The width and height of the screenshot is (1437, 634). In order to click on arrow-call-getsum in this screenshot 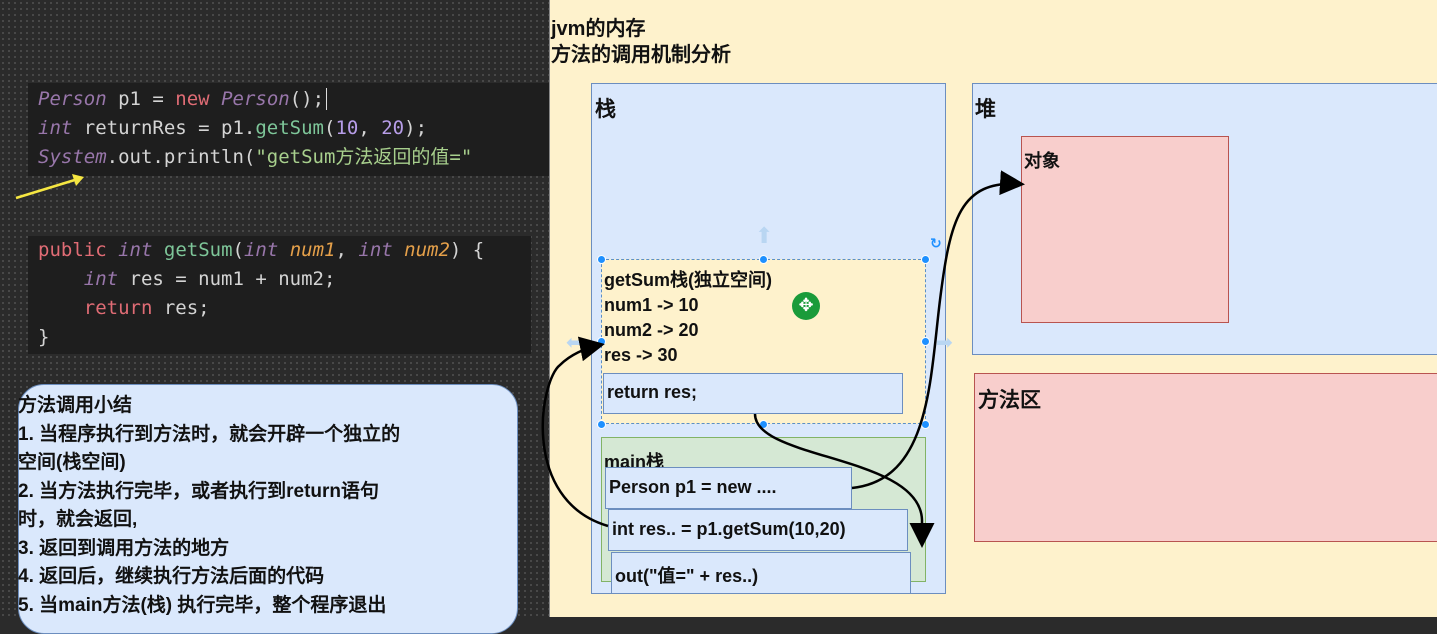, I will do `click(575, 432)`.